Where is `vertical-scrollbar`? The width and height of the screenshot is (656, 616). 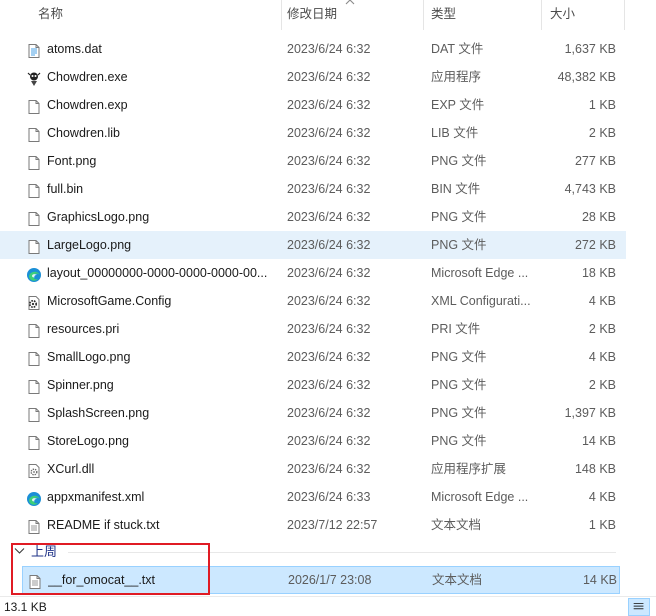 vertical-scrollbar is located at coordinates (641, 298).